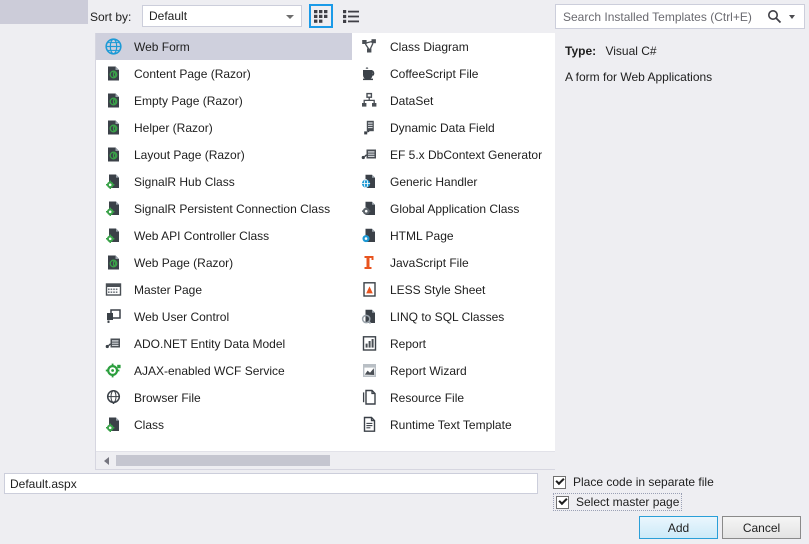  I want to click on template-list-item: Master Page, so click(224, 289).